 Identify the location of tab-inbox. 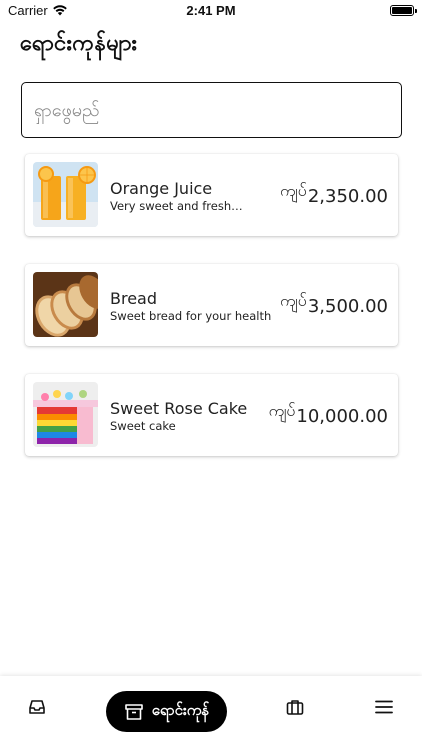
(37, 707).